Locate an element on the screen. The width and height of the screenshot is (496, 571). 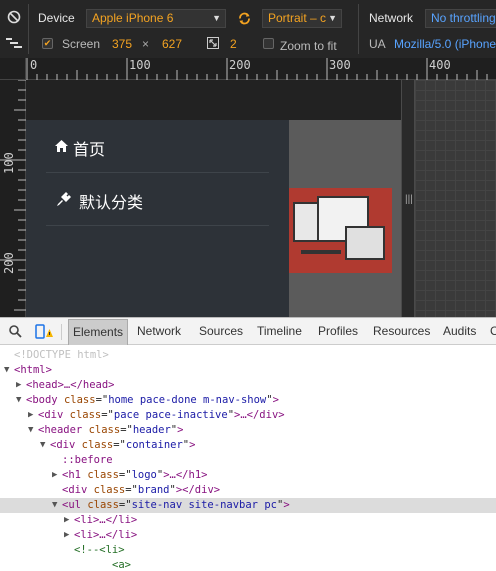
tree-row-doctype: <!DOCTYPE html> is located at coordinates (248, 355).